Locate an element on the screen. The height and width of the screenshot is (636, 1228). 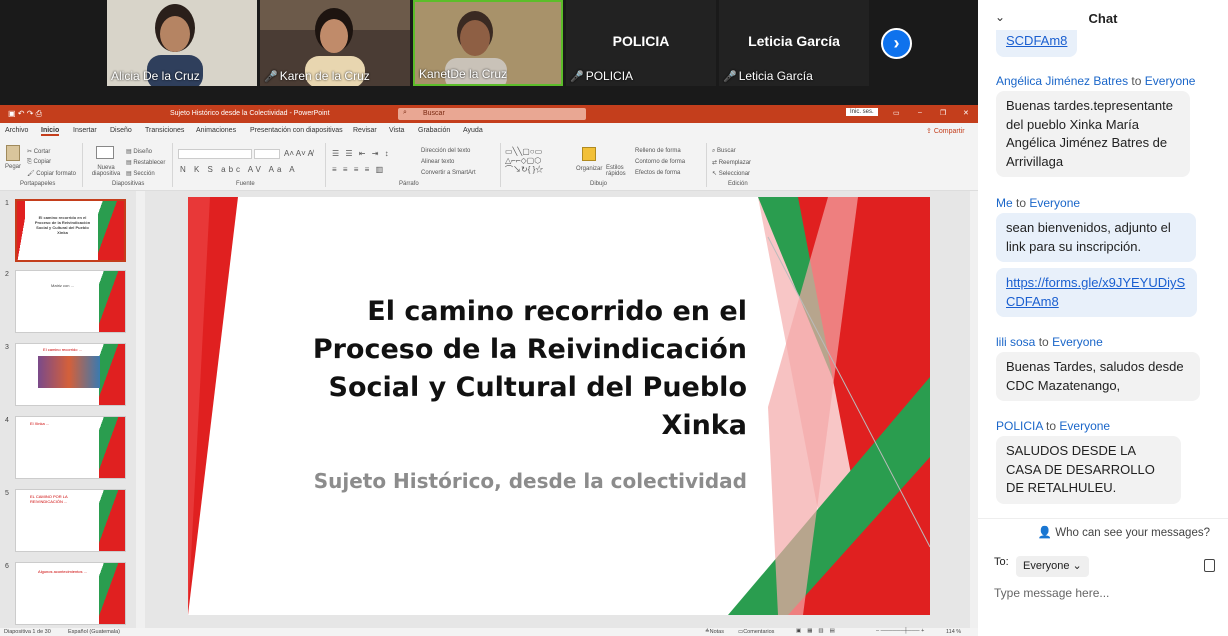
arrange-icon is located at coordinates (589, 154).